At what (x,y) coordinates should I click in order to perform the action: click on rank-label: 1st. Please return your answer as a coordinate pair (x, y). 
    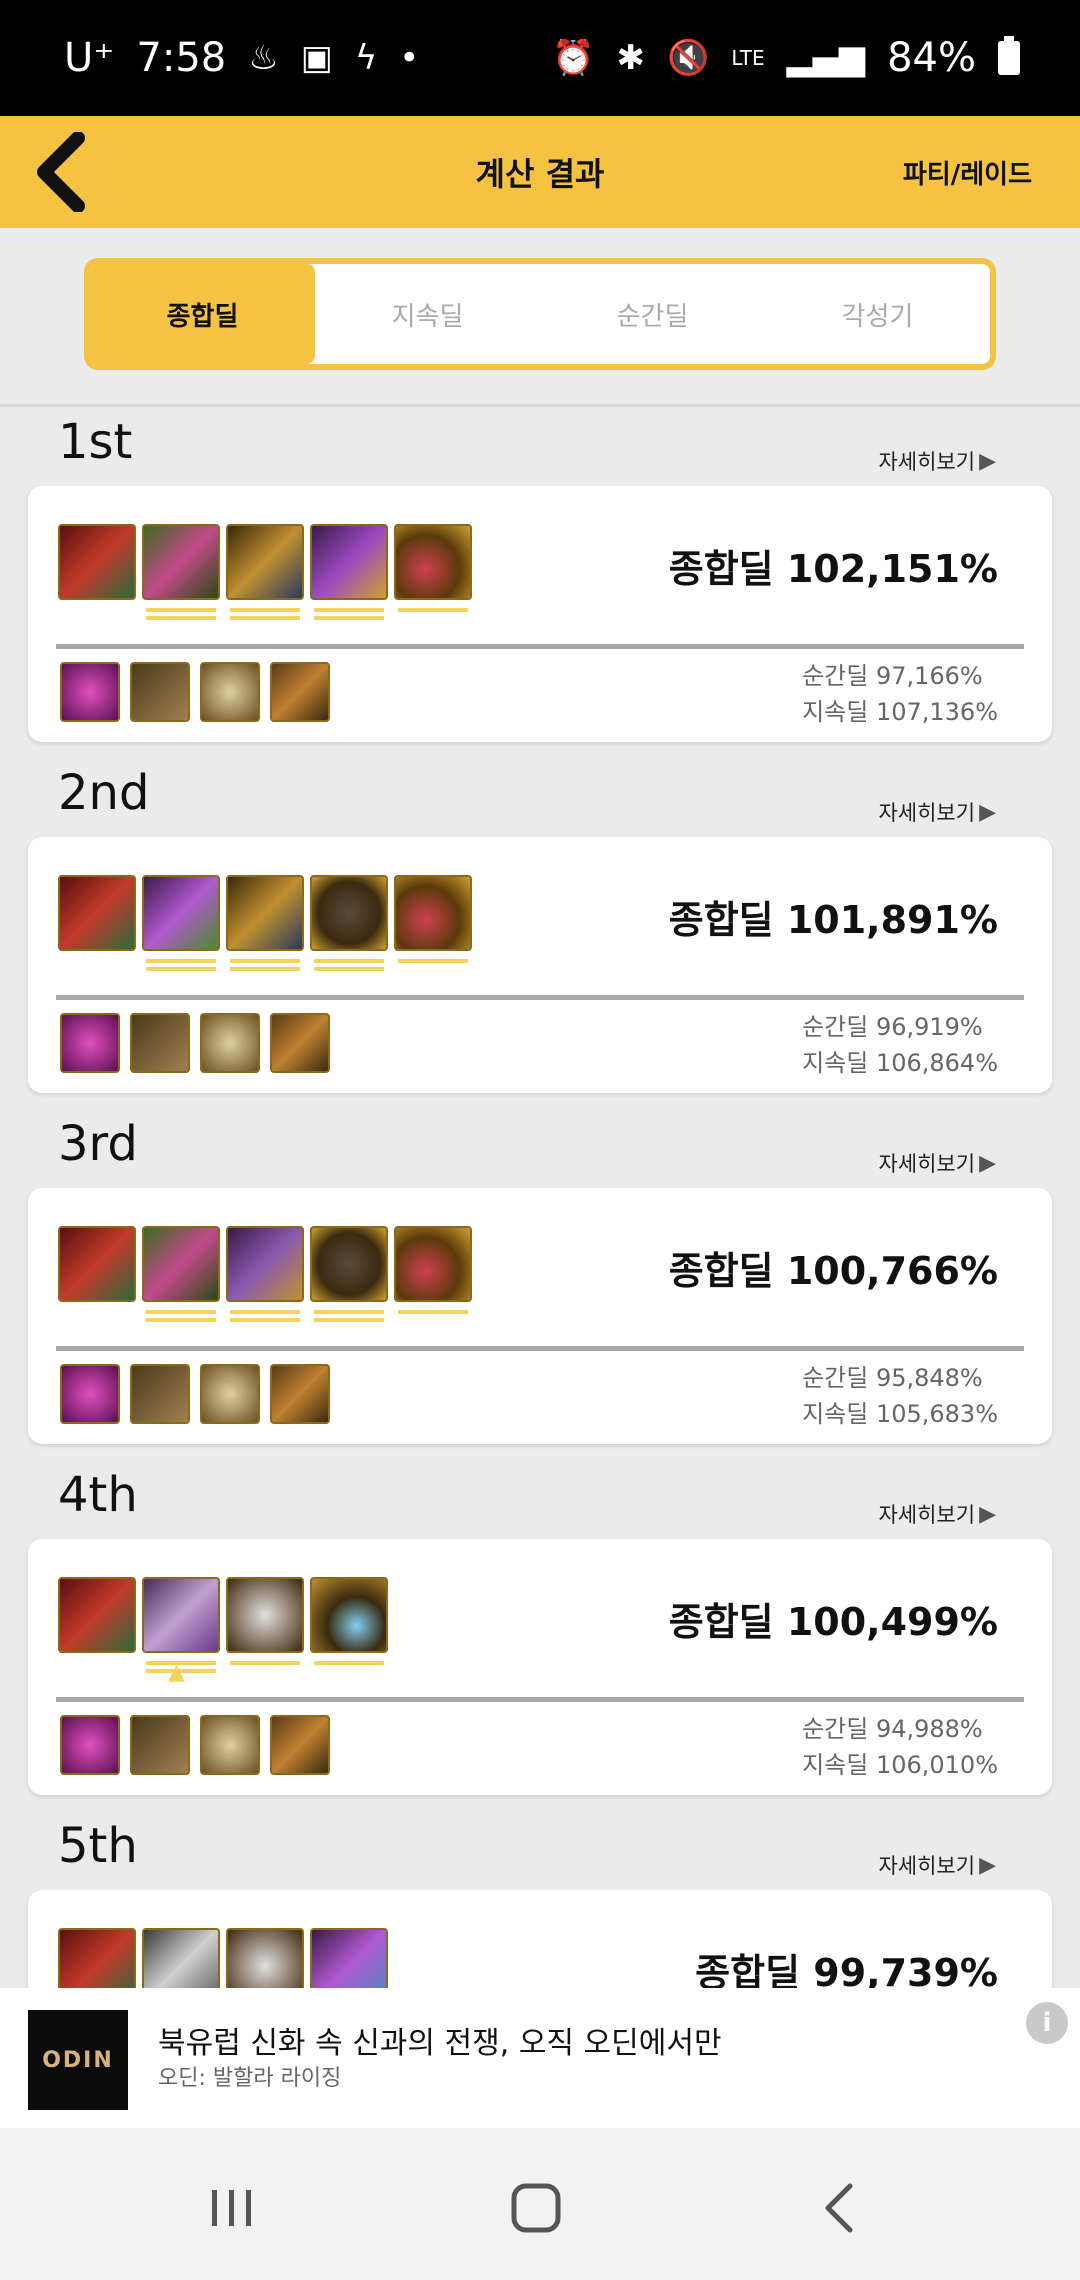
    Looking at the image, I should click on (95, 442).